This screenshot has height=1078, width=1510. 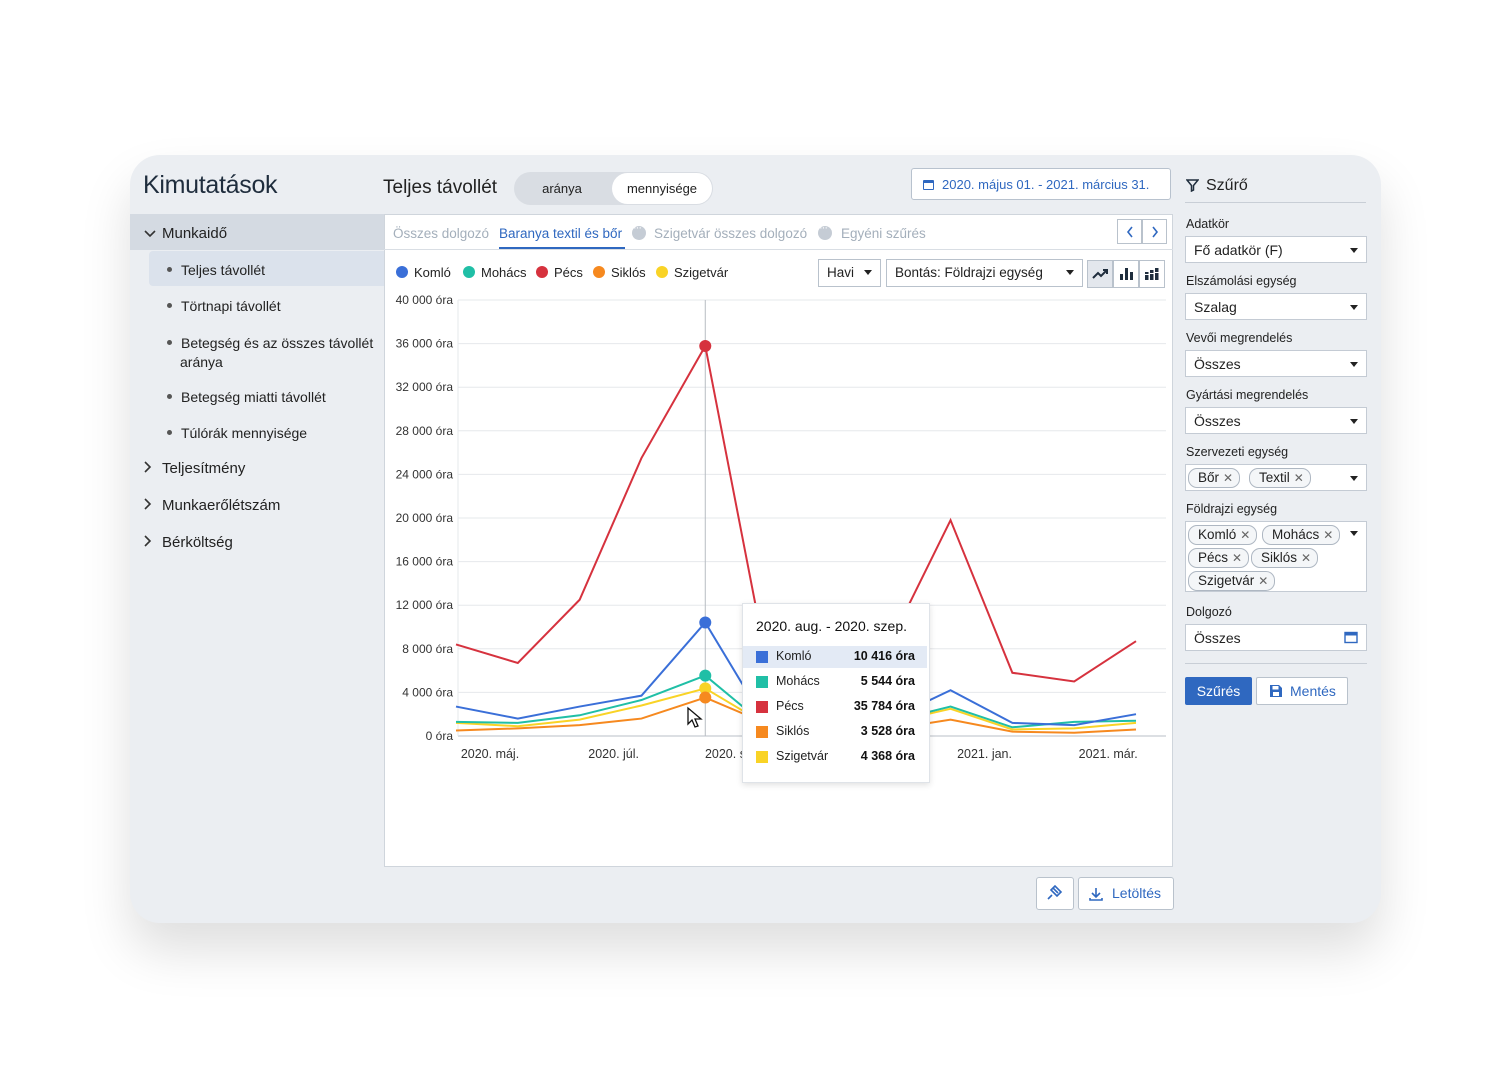 What do you see at coordinates (224, 306) in the screenshot?
I see `sidebar-item-tortnapi-tavollet: Törtnapi távollét` at bounding box center [224, 306].